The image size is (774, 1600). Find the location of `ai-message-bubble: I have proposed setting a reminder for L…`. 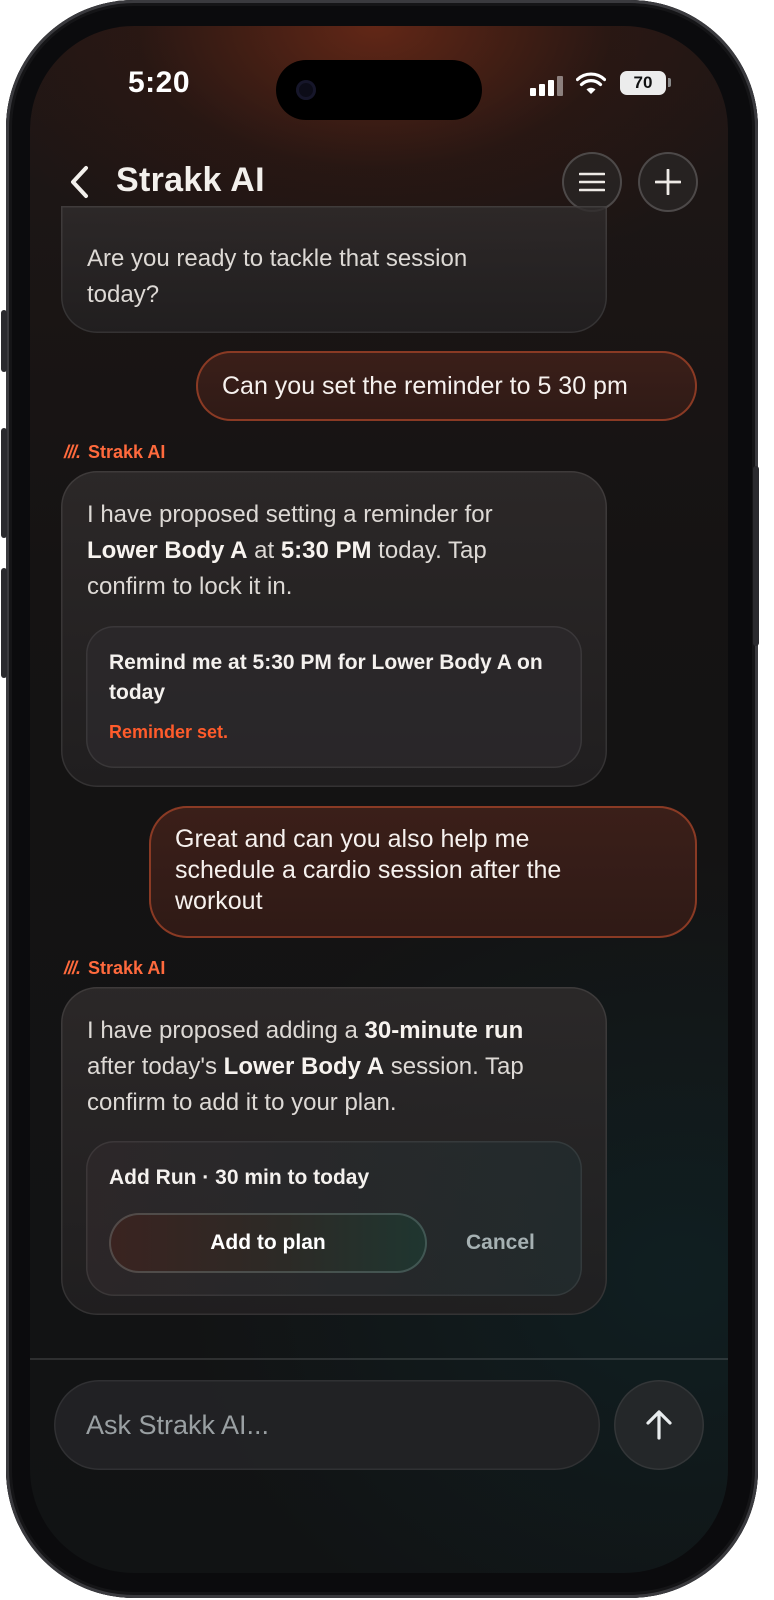

ai-message-bubble: I have proposed setting a reminder for L… is located at coordinates (334, 629).